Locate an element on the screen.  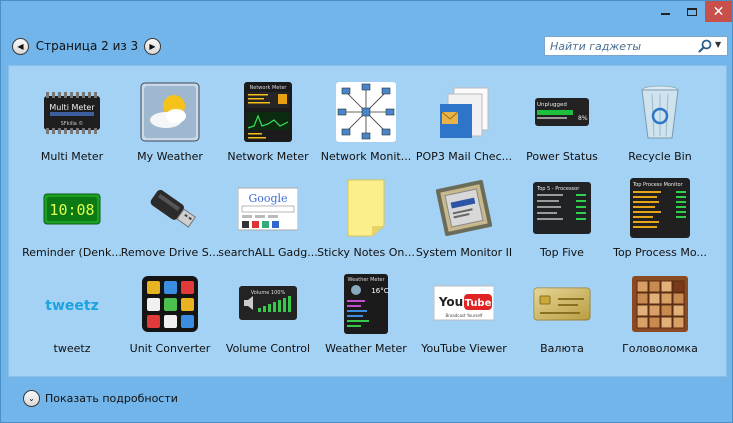
weather-icon is located at coordinates (170, 112).